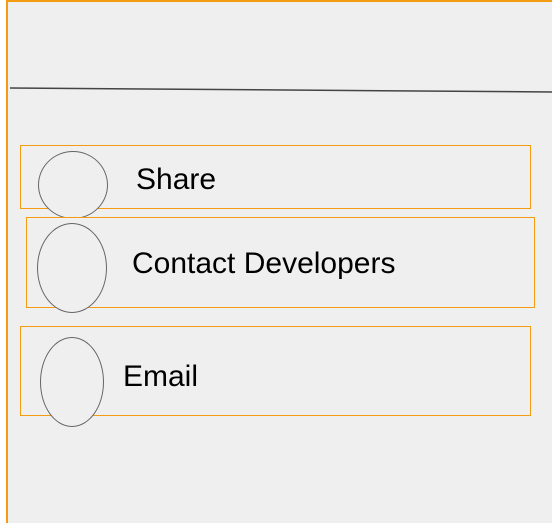 The height and width of the screenshot is (523, 552). Describe the element at coordinates (176, 179) in the screenshot. I see `menu-item-label: Share` at that location.